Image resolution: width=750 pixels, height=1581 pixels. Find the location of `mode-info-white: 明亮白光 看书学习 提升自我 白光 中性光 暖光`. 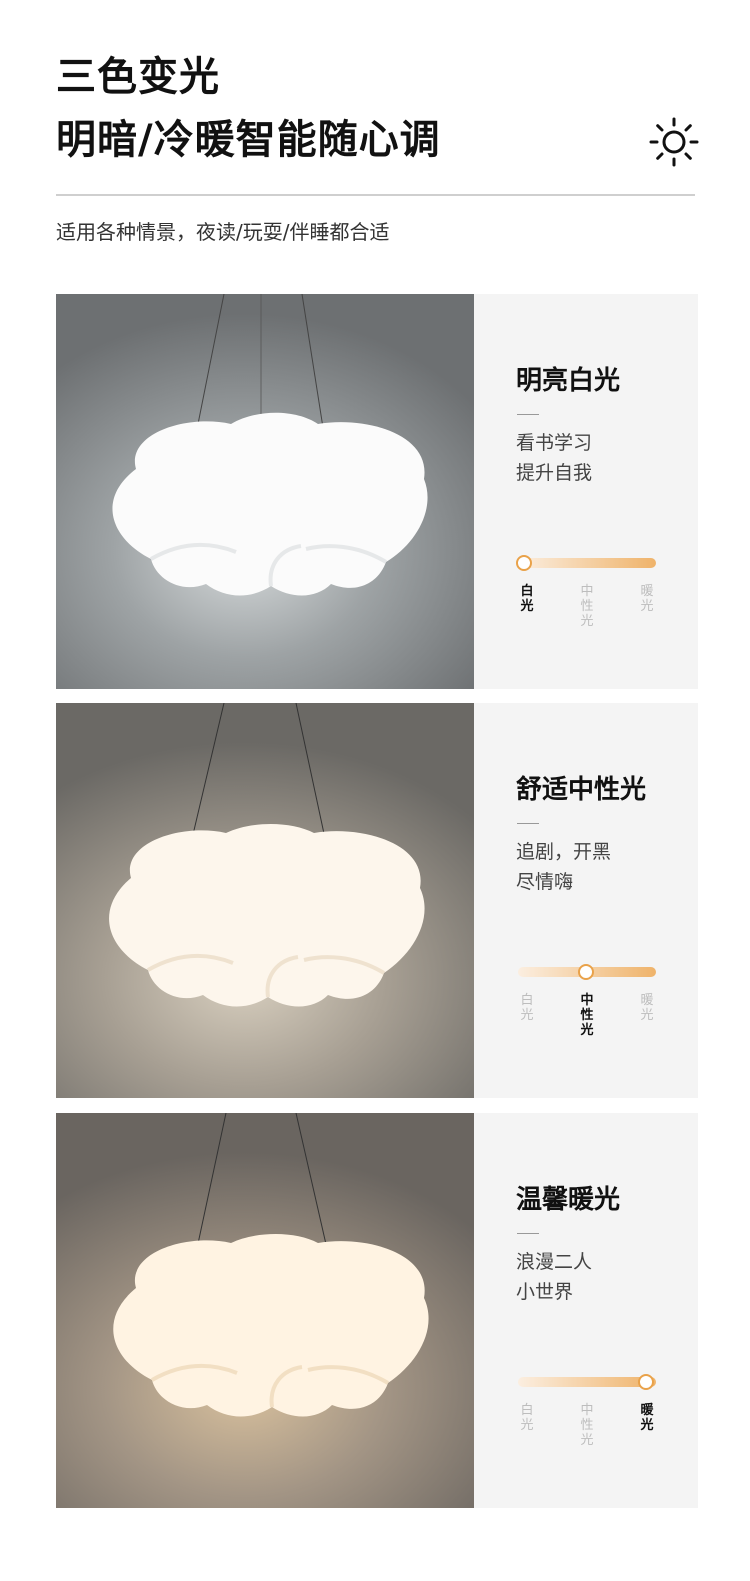

mode-info-white: 明亮白光 看书学习 提升自我 白光 中性光 暖光 is located at coordinates (586, 491).